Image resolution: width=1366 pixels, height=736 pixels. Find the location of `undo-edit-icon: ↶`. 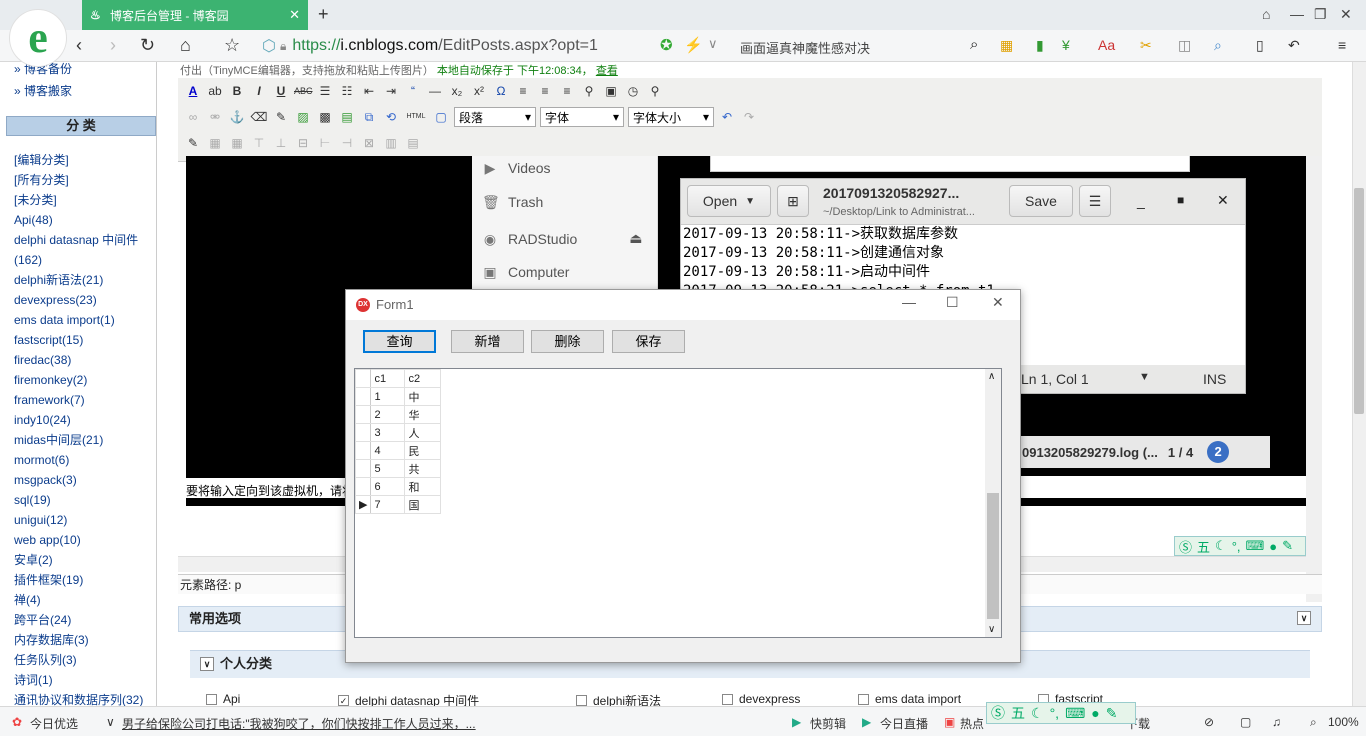

undo-edit-icon: ↶ is located at coordinates (727, 117).